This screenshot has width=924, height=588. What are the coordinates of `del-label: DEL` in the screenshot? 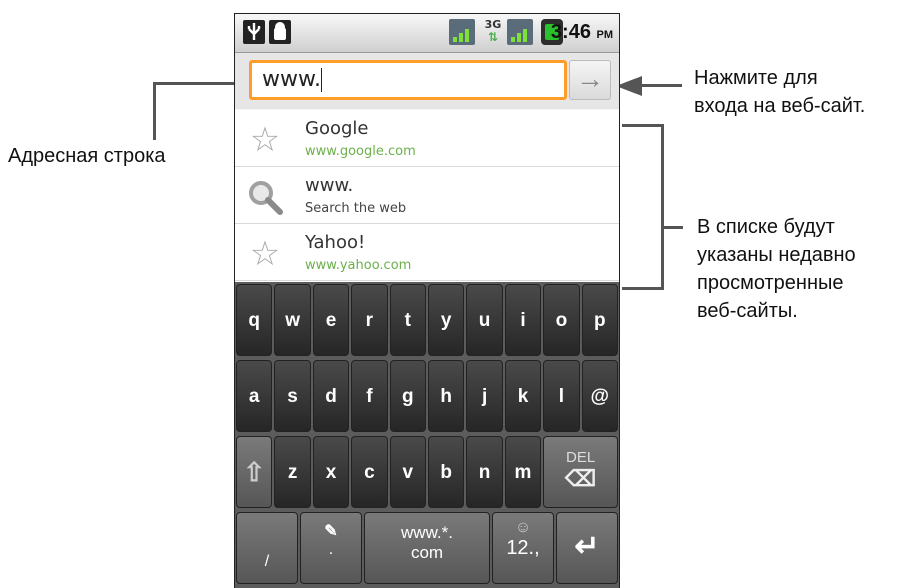 It's located at (580, 457).